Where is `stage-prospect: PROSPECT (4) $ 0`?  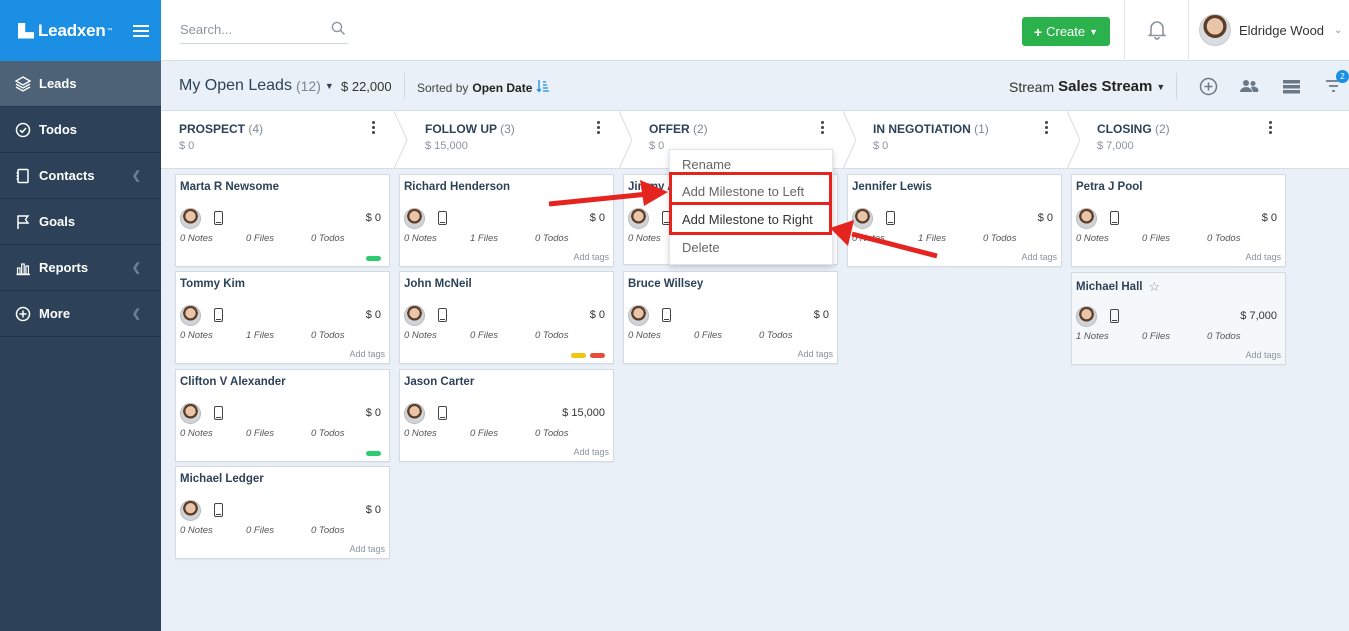
stage-prospect: PROSPECT (4) $ 0 is located at coordinates (277, 140).